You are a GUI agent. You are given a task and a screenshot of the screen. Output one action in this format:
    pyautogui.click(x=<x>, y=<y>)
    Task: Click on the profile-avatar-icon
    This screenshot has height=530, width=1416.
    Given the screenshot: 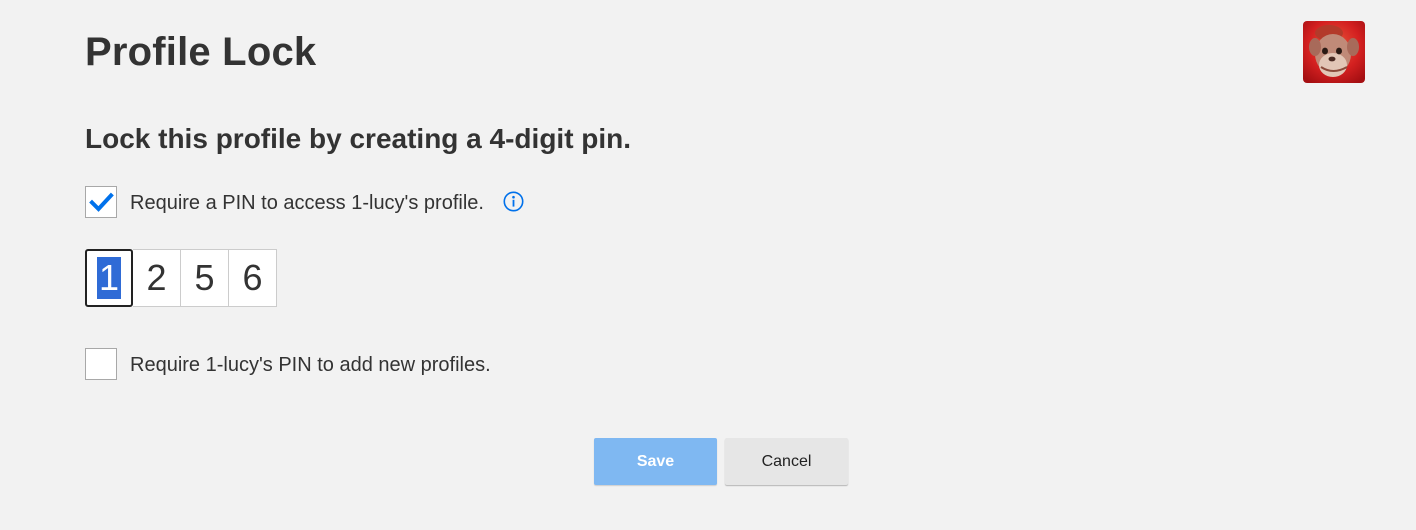 What is the action you would take?
    pyautogui.click(x=1334, y=52)
    